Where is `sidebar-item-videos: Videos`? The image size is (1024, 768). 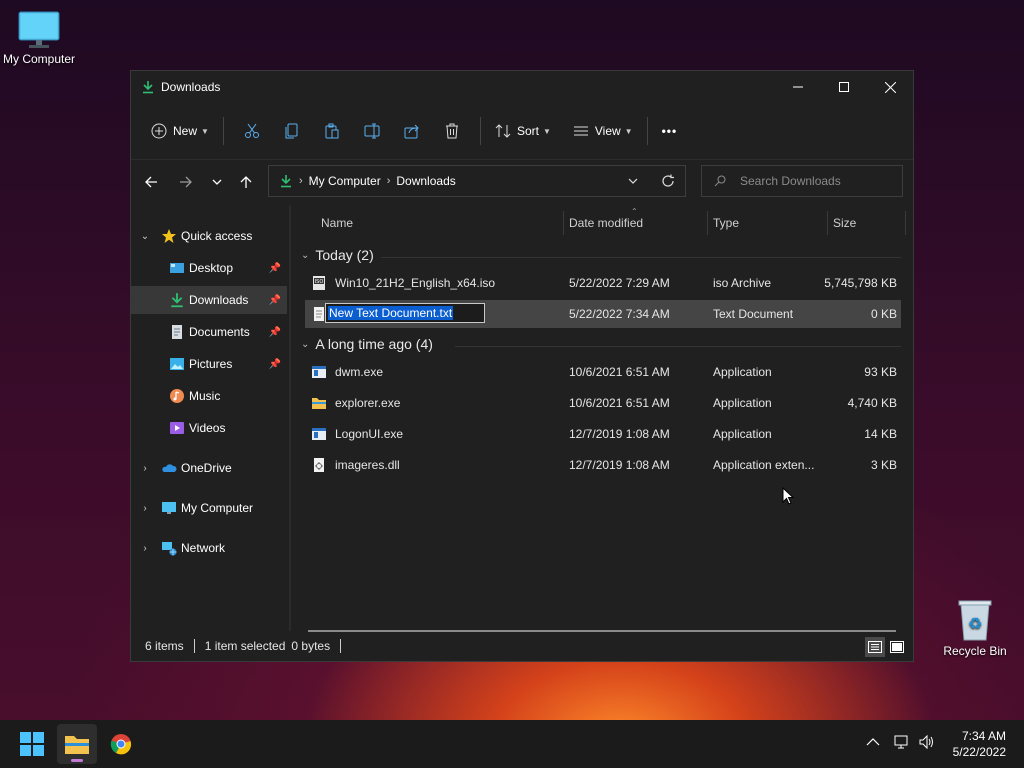
sidebar-item-videos: Videos is located at coordinates (209, 428).